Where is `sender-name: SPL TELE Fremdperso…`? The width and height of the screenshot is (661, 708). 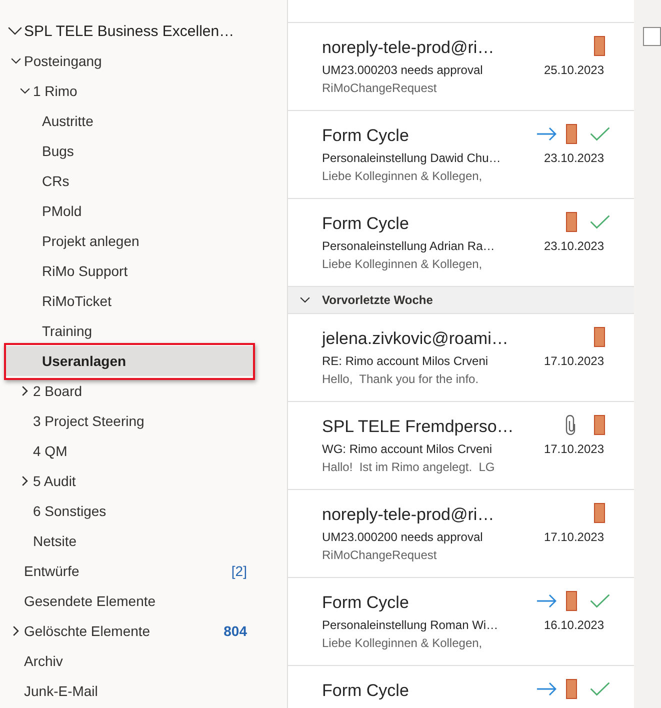 sender-name: SPL TELE Fremdperso… is located at coordinates (418, 427).